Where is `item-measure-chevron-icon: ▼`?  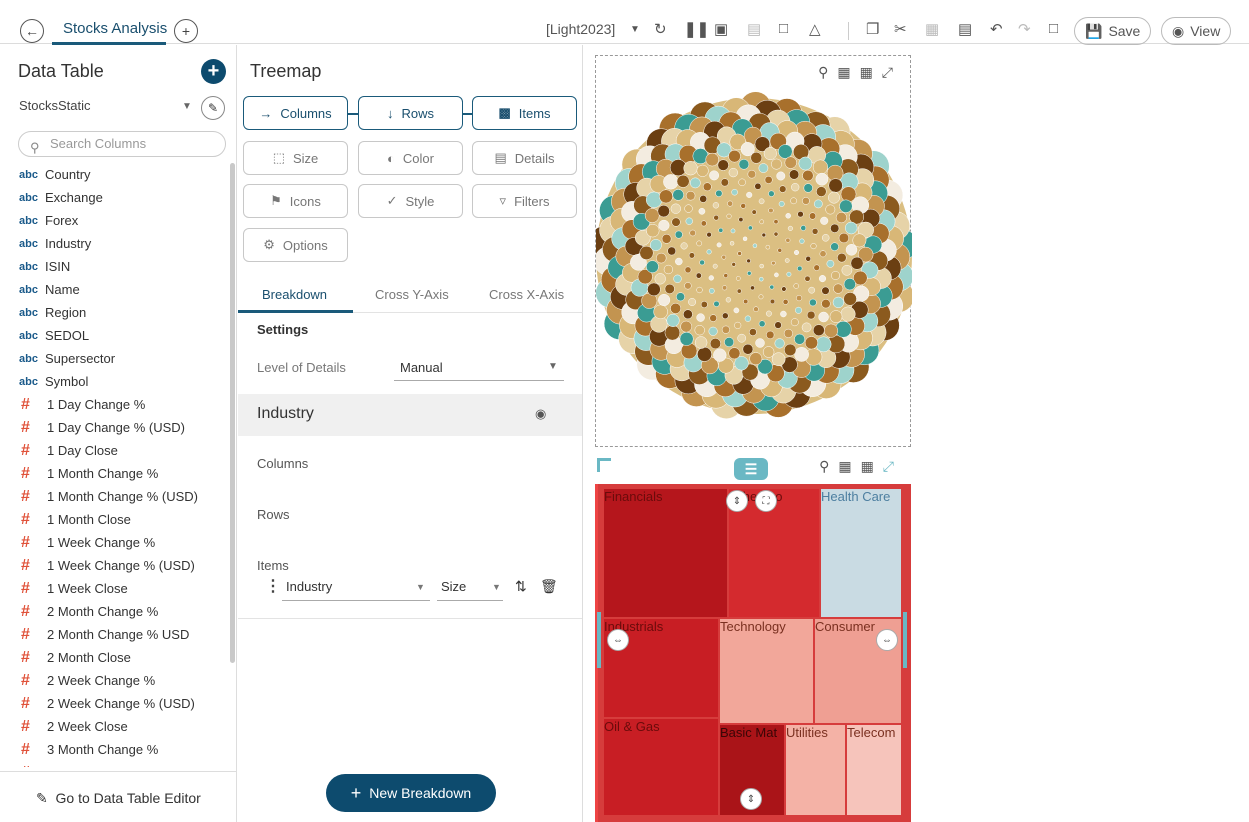
item-measure-chevron-icon: ▼ is located at coordinates (496, 587).